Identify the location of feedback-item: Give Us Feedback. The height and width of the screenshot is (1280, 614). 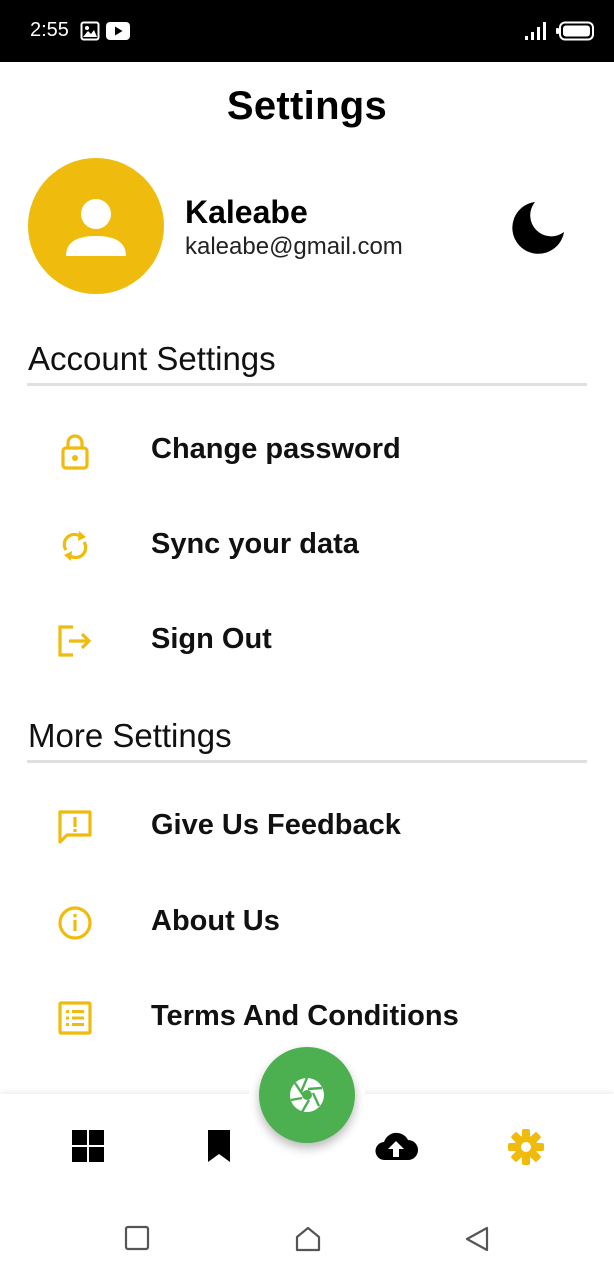
(307, 827).